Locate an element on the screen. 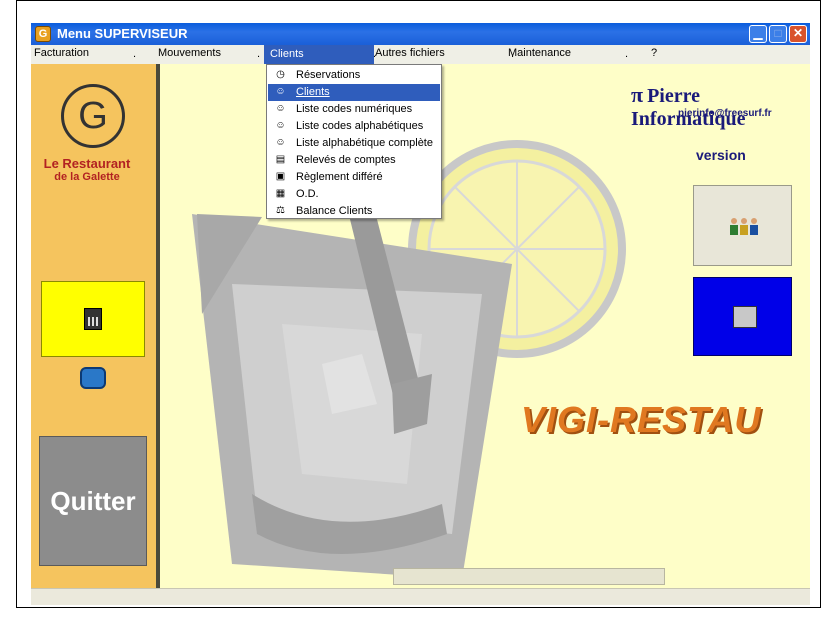  users-icon is located at coordinates (744, 226).